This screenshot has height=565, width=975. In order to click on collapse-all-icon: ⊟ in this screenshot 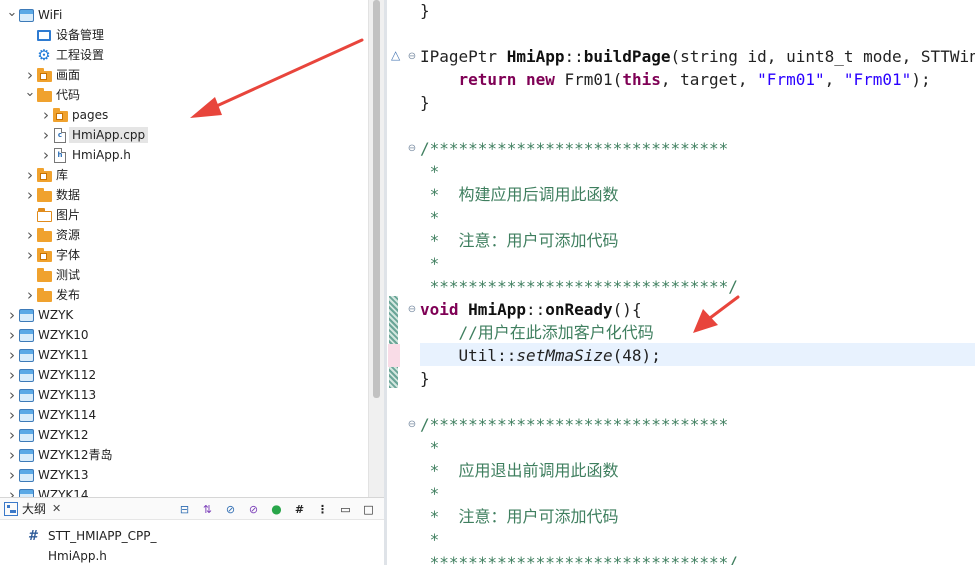, I will do `click(184, 509)`.